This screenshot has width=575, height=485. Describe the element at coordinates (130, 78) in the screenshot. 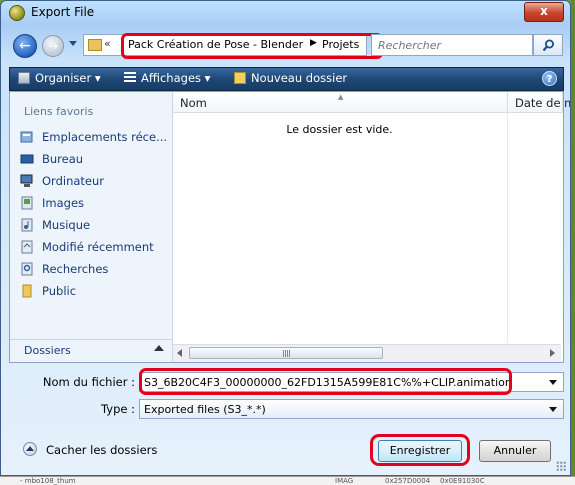

I see `views-icon` at that location.